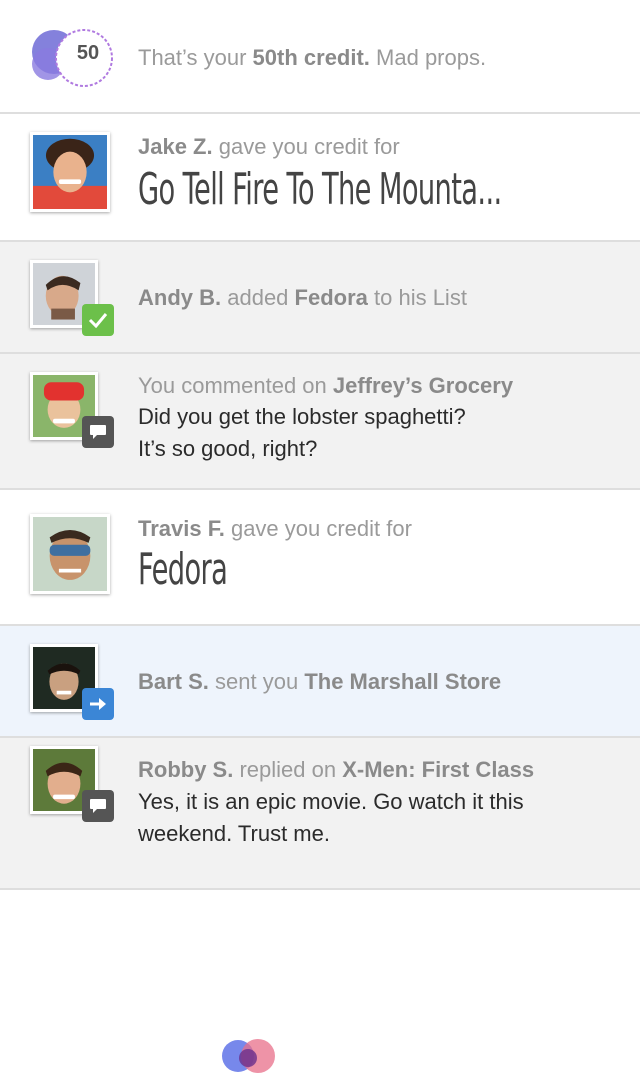 The image size is (640, 1076). What do you see at coordinates (228, 448) in the screenshot?
I see `comment-line-2: It’s so good, right?` at bounding box center [228, 448].